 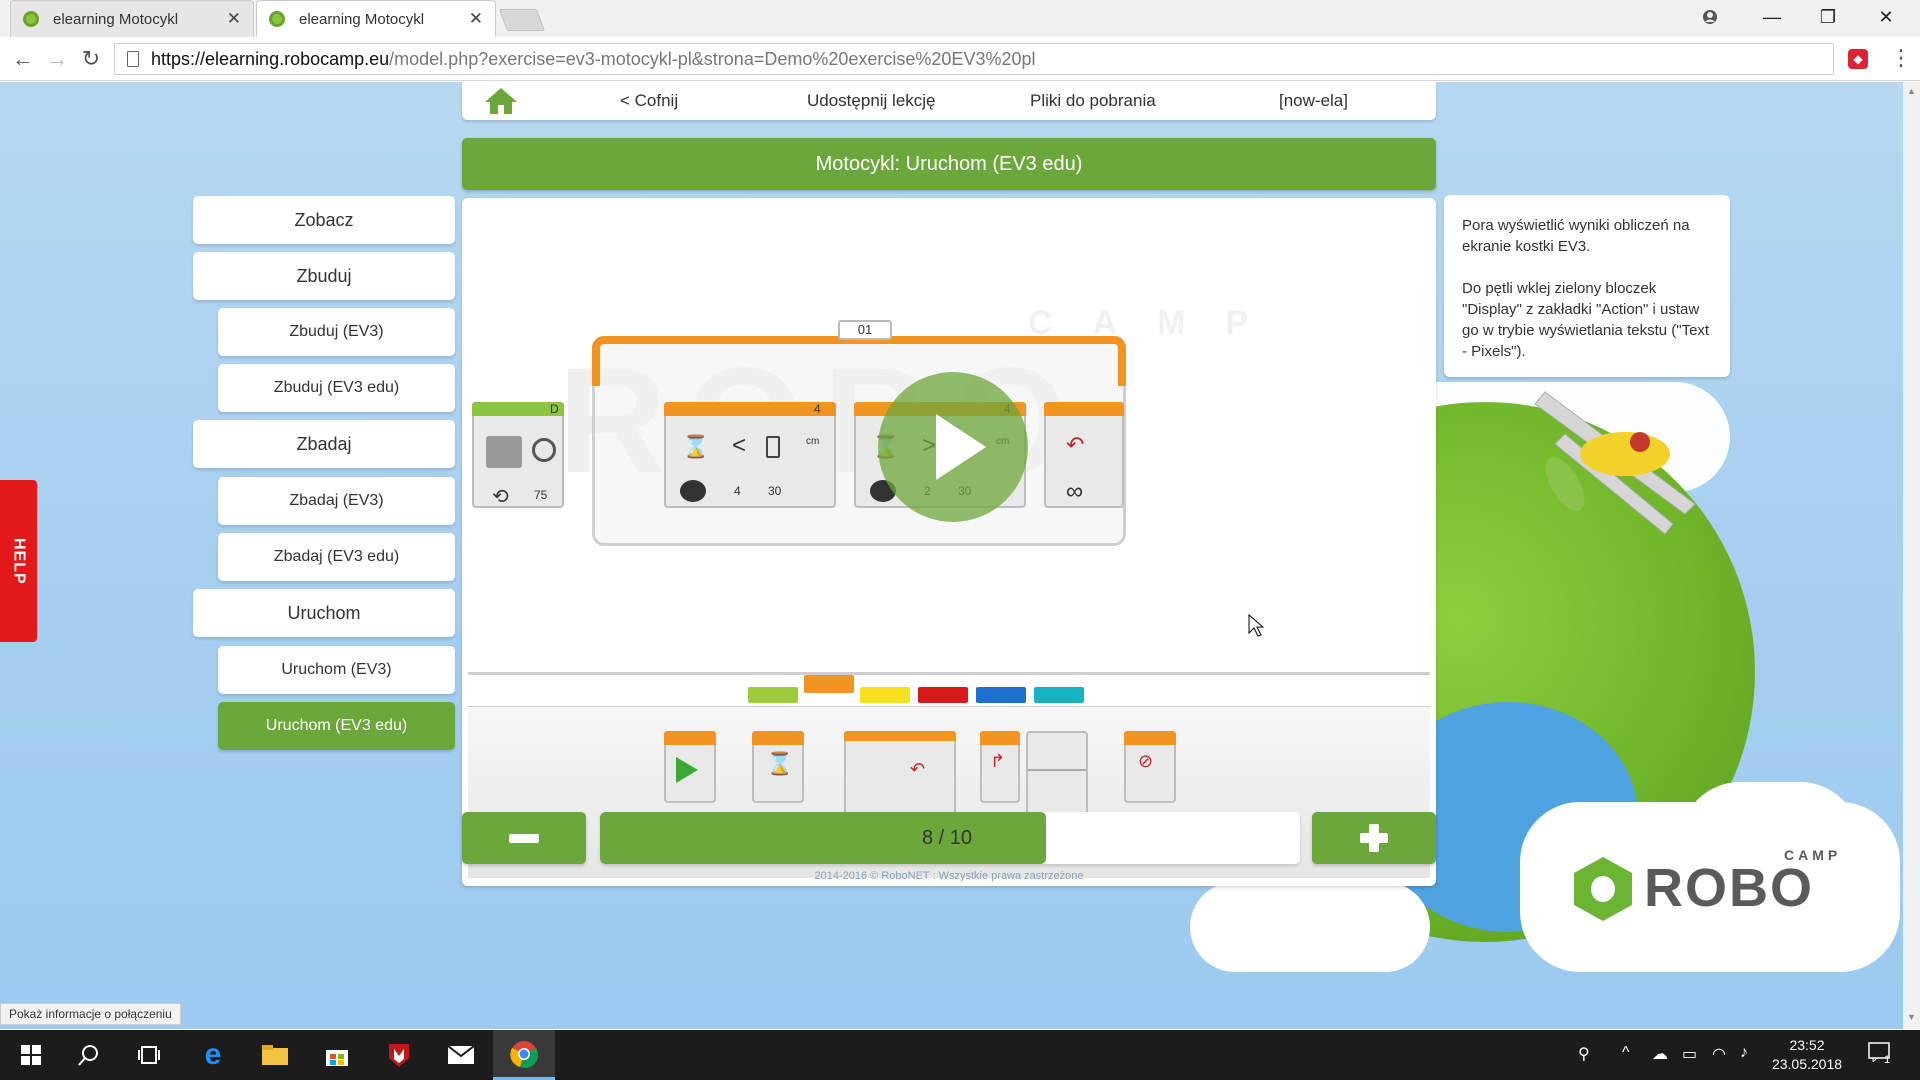 I want to click on restore-window-button: ❐, so click(x=1828, y=17).